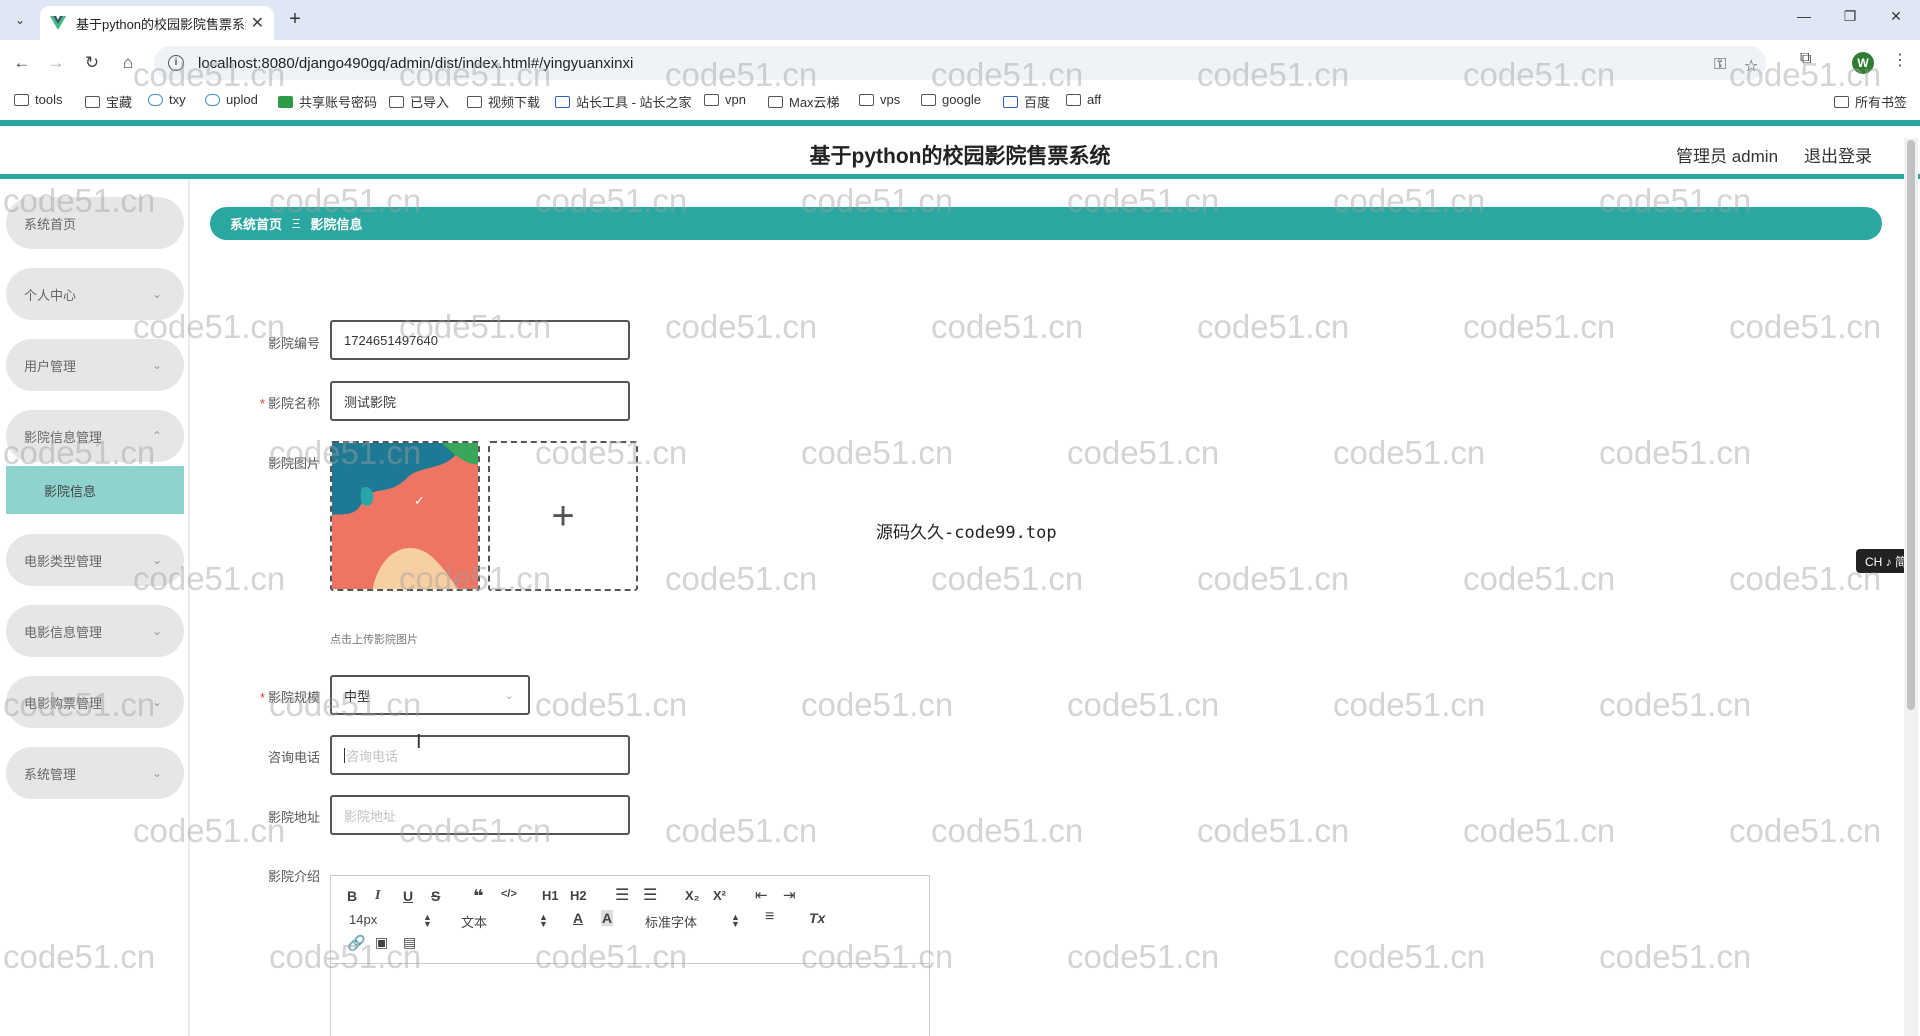 The image size is (1920, 1036). Describe the element at coordinates (405, 516) in the screenshot. I see `cinema-image-thumbnail: ✓` at that location.